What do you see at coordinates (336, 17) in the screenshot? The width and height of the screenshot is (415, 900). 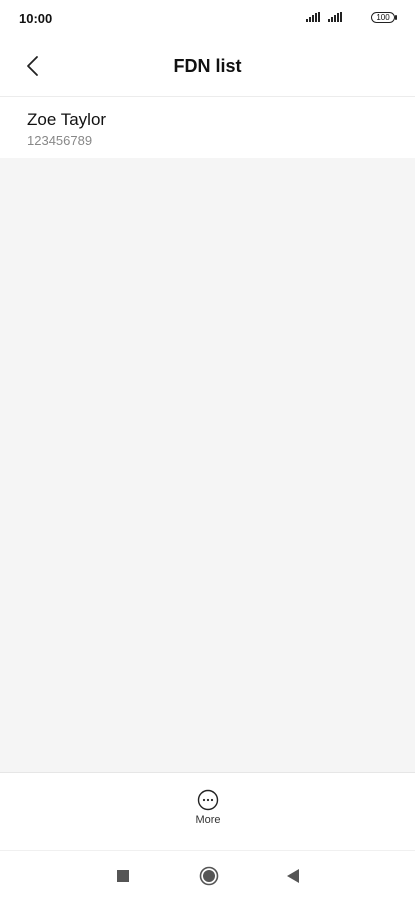 I see `signal-icon-sim2` at bounding box center [336, 17].